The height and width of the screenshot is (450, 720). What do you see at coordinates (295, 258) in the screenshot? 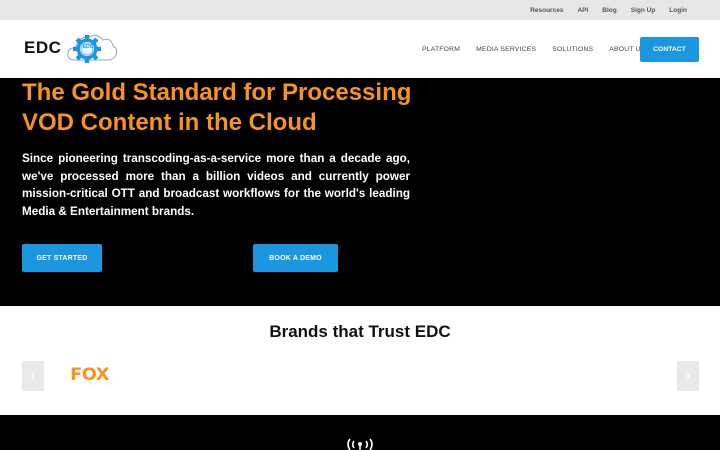
I see `book-demo-button: BOOK A DEMO` at bounding box center [295, 258].